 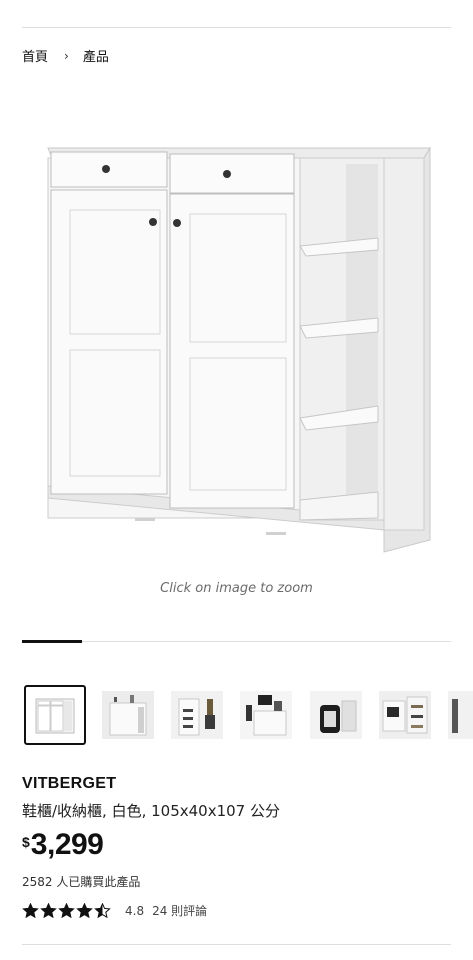 What do you see at coordinates (236, 944) in the screenshot?
I see `bottom-divider` at bounding box center [236, 944].